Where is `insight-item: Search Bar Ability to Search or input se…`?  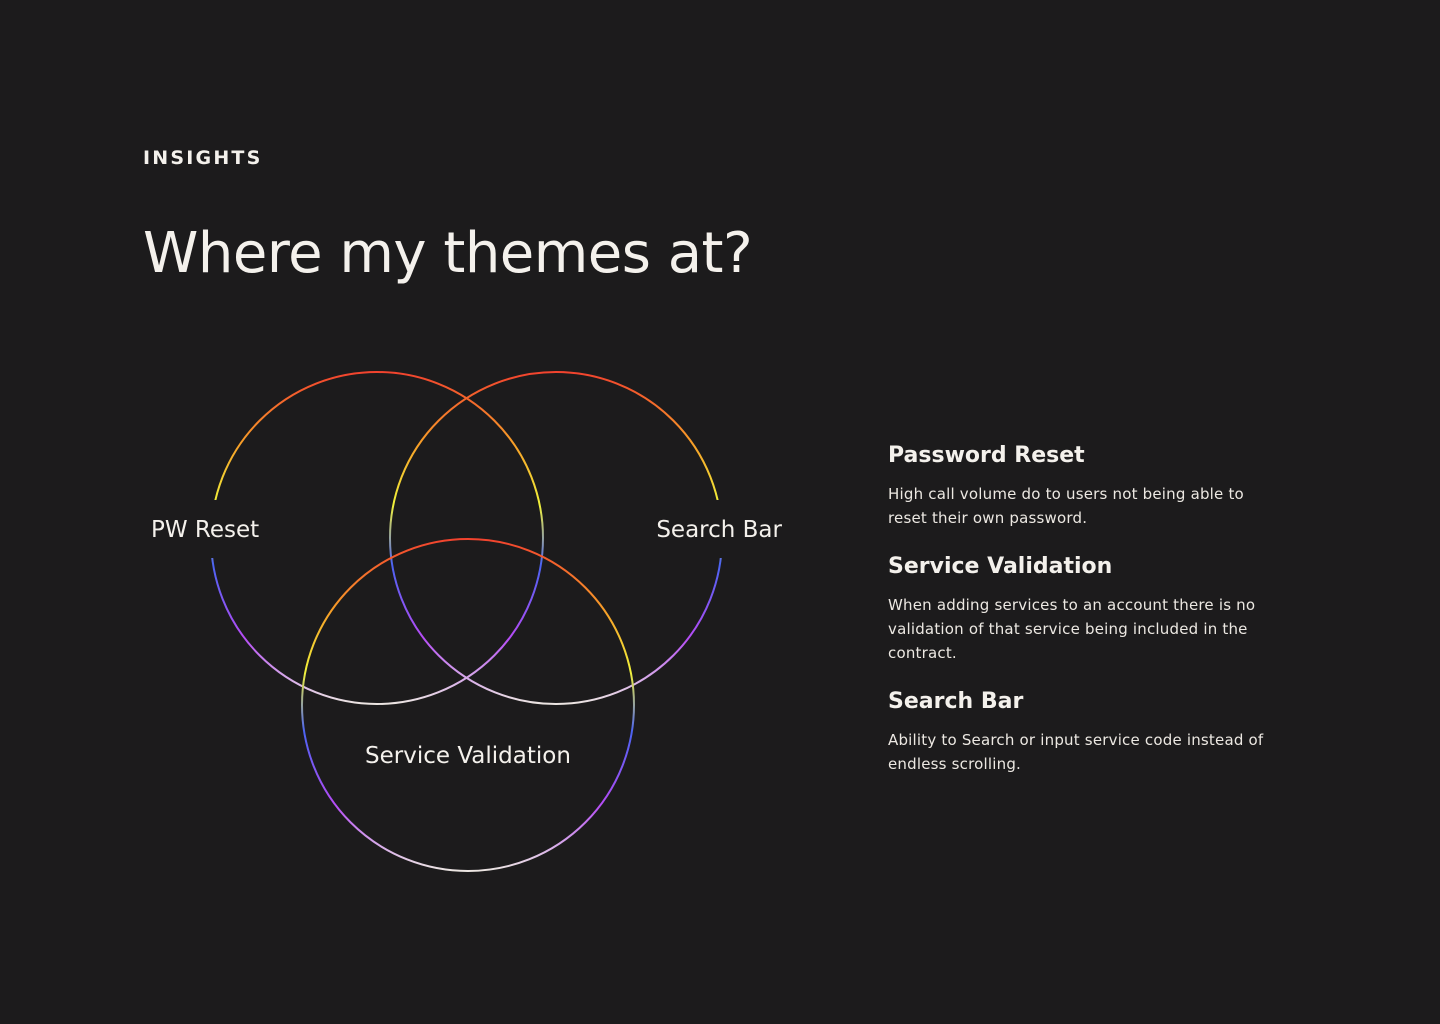 insight-item: Search Bar Ability to Search or input se… is located at coordinates (1088, 731).